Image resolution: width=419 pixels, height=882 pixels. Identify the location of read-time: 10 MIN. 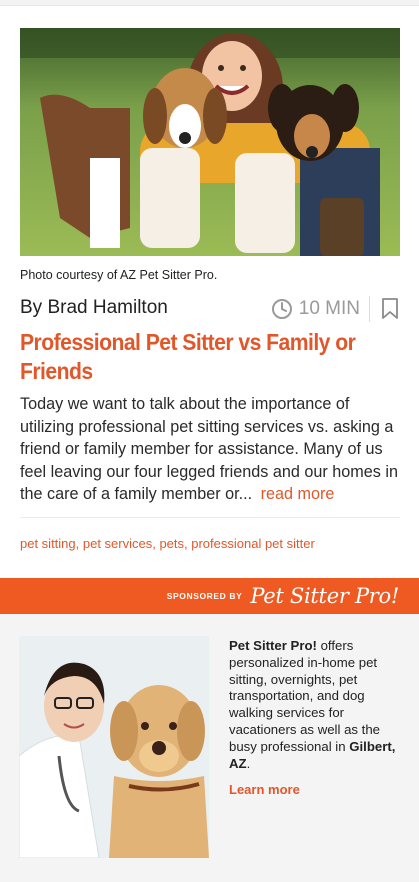
(315, 309).